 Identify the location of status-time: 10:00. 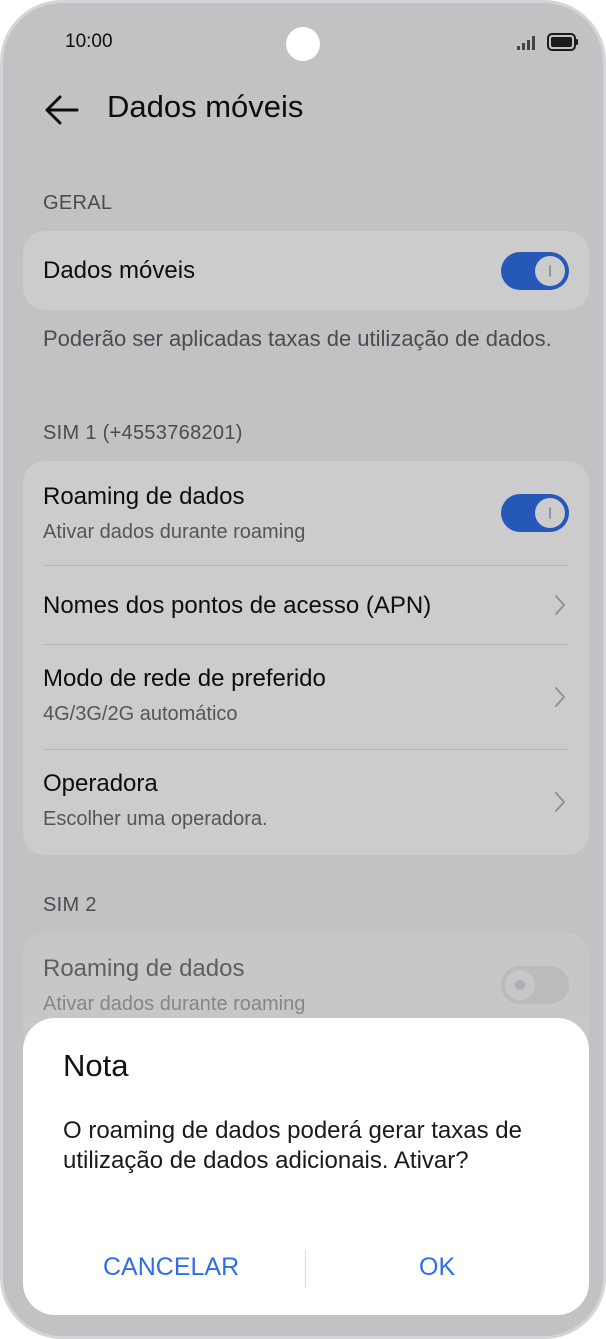
(89, 41).